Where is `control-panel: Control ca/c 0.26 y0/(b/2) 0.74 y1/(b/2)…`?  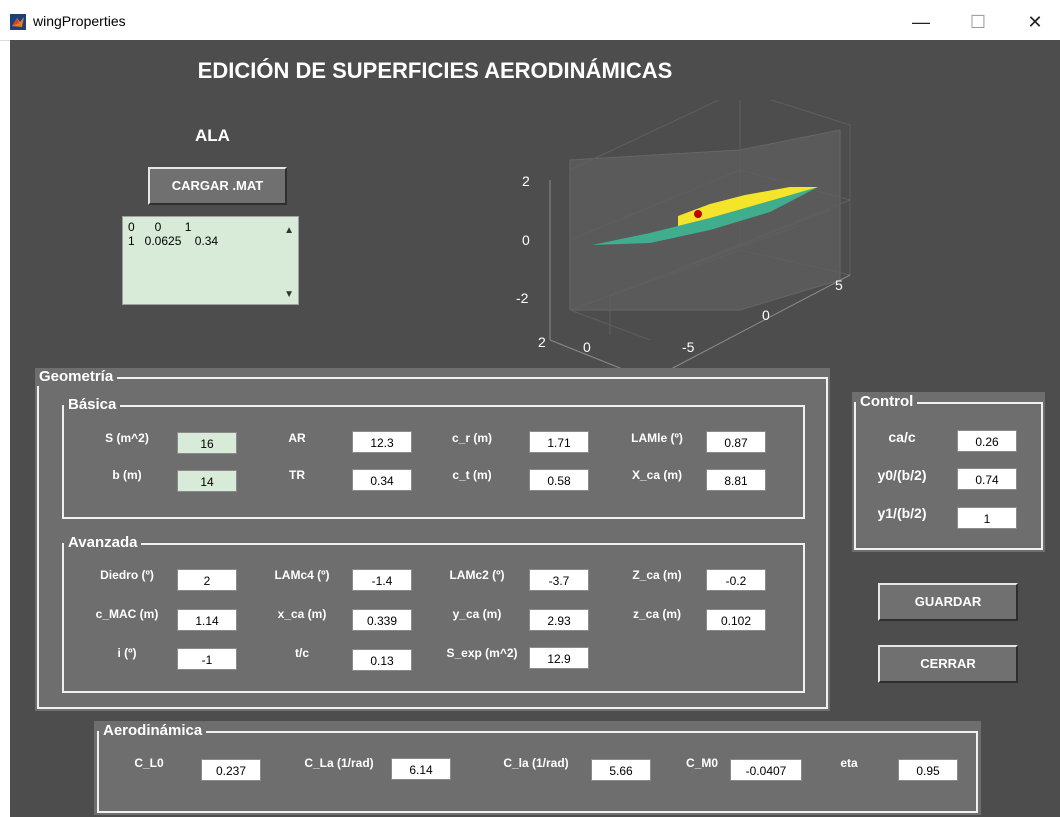 control-panel: Control ca/c 0.26 y0/(b/2) 0.74 y1/(b/2)… is located at coordinates (948, 472).